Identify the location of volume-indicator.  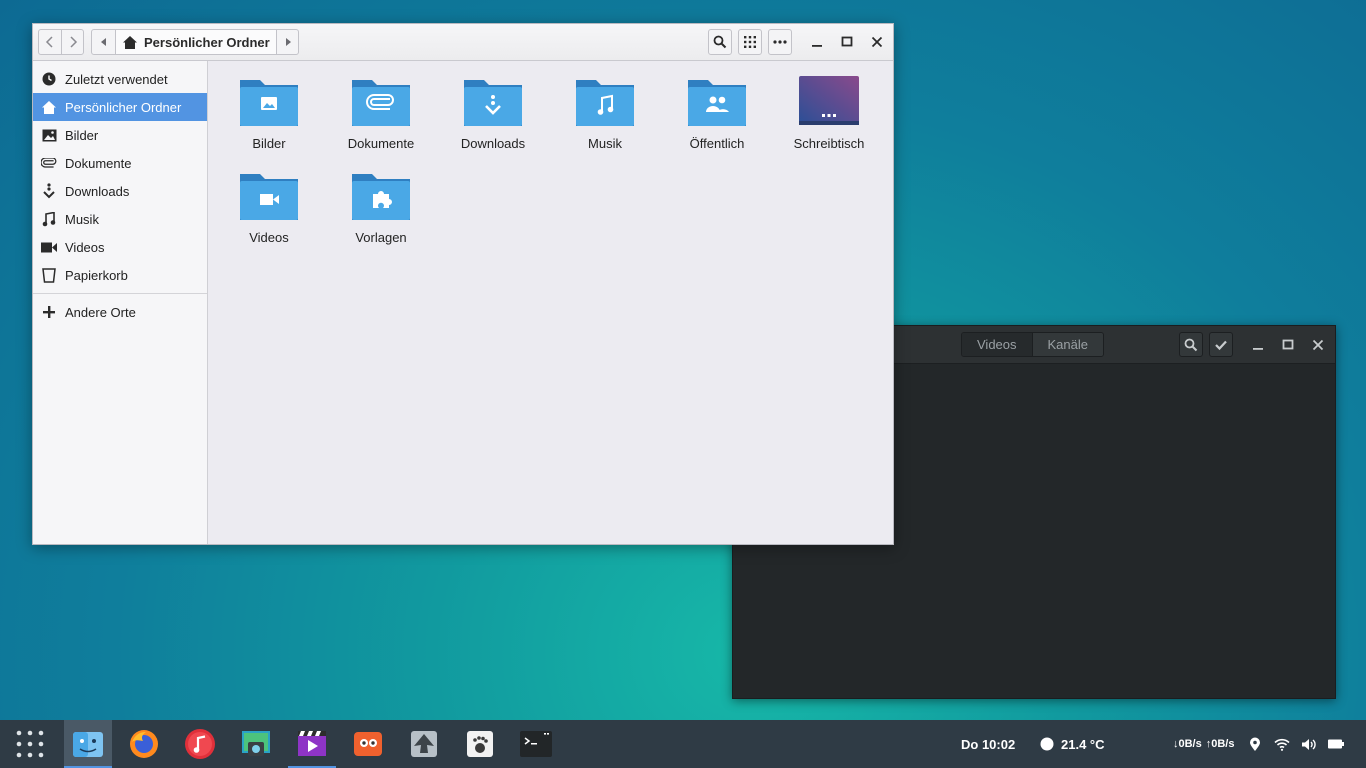
(1309, 744).